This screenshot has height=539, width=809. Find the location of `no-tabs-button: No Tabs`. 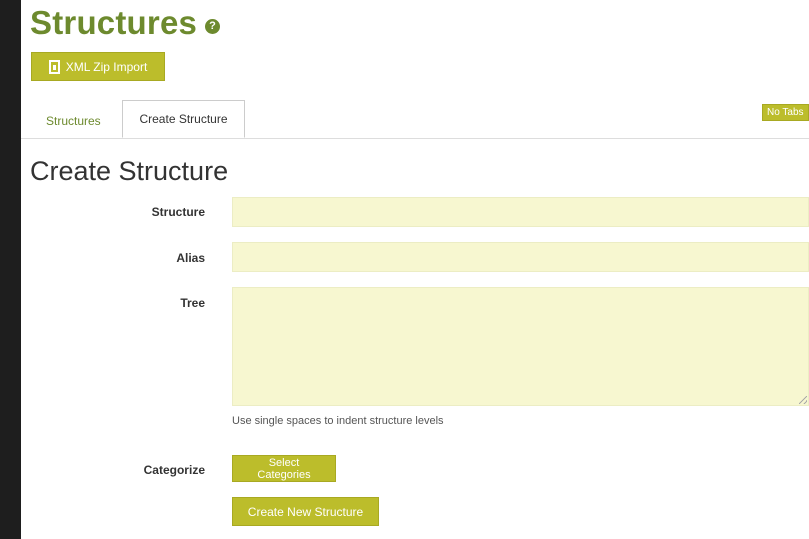

no-tabs-button: No Tabs is located at coordinates (785, 112).